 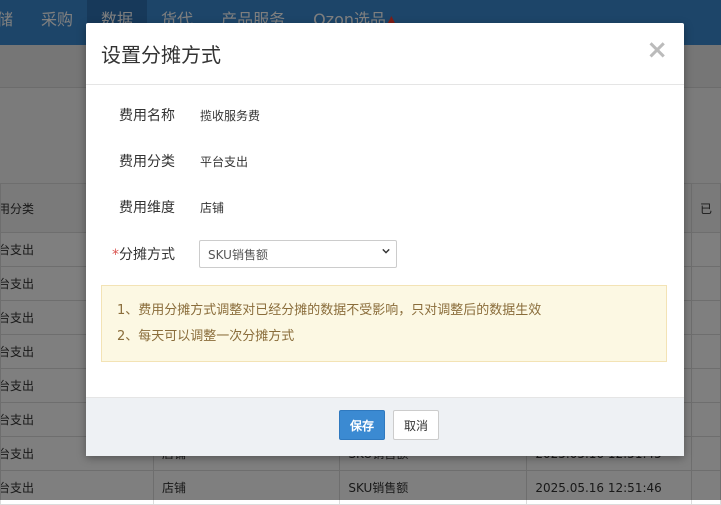 I want to click on fee-dimension-value: 店铺, so click(x=212, y=207).